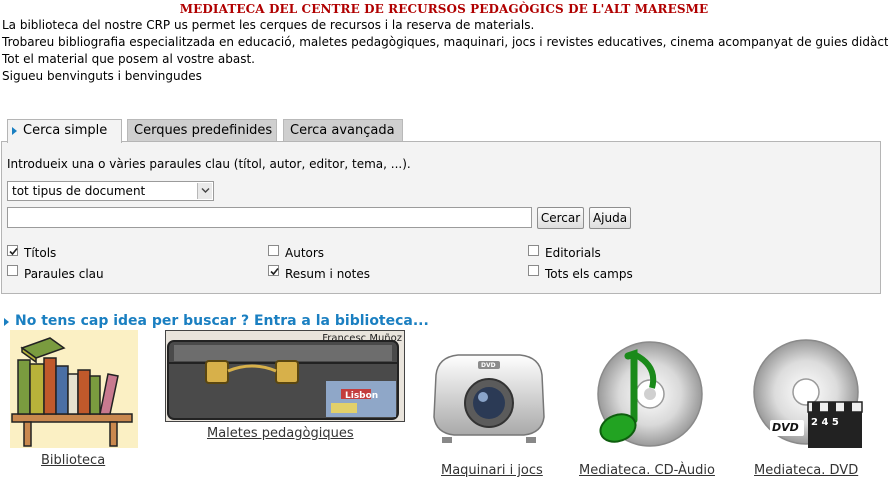 This screenshot has height=495, width=888. What do you see at coordinates (825, 422) in the screenshot?
I see `clapper-digits: 2 4 5` at bounding box center [825, 422].